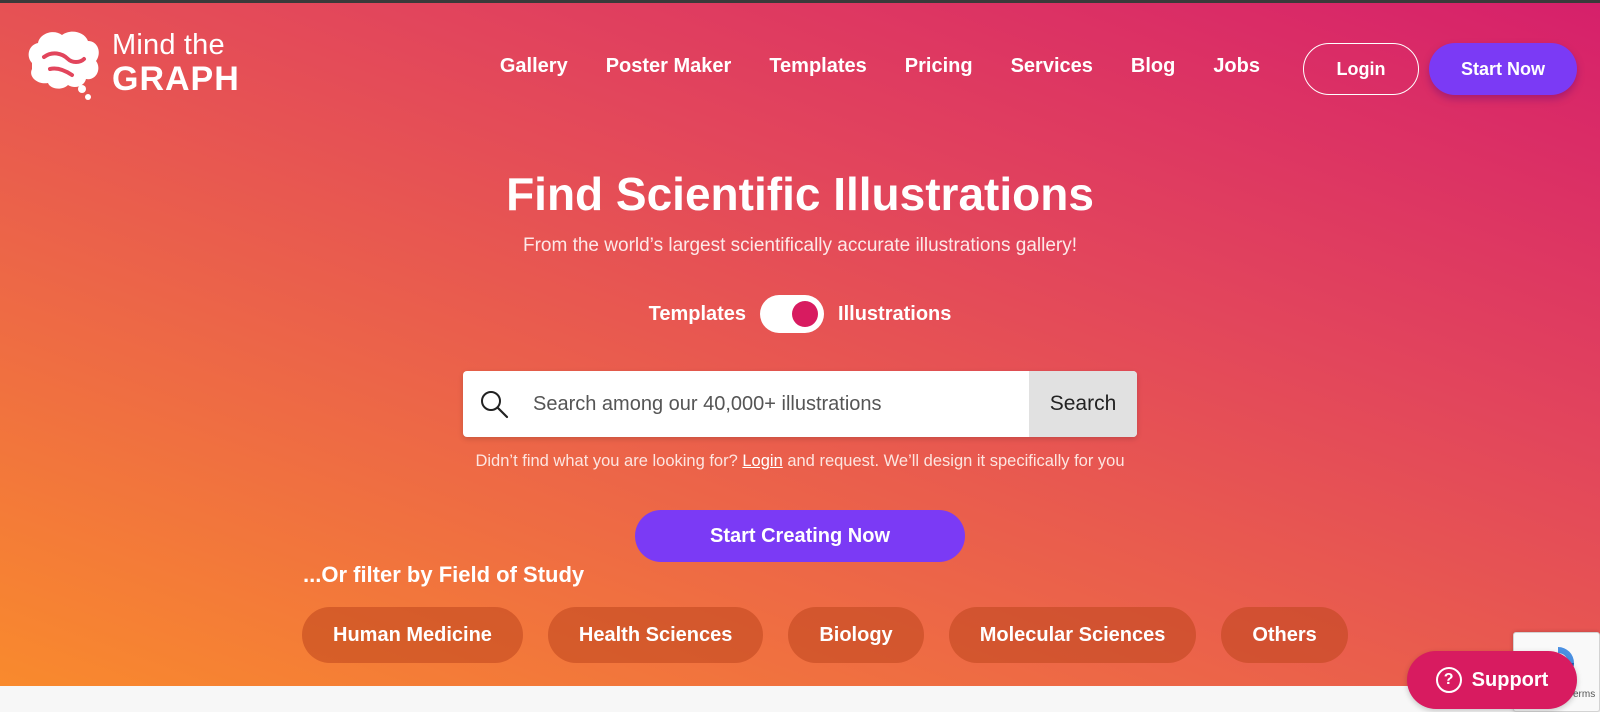 The height and width of the screenshot is (712, 1600). Describe the element at coordinates (1284, 635) in the screenshot. I see `filter-chip-others: Others` at that location.